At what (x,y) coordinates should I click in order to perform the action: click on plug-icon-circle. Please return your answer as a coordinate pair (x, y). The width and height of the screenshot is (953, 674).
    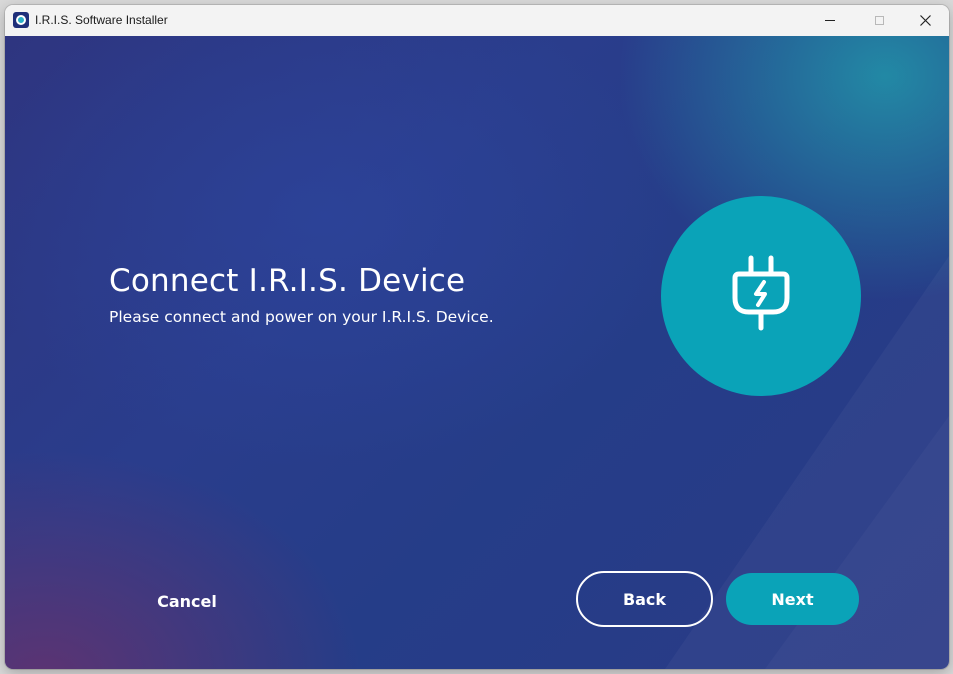
    Looking at the image, I should click on (761, 296).